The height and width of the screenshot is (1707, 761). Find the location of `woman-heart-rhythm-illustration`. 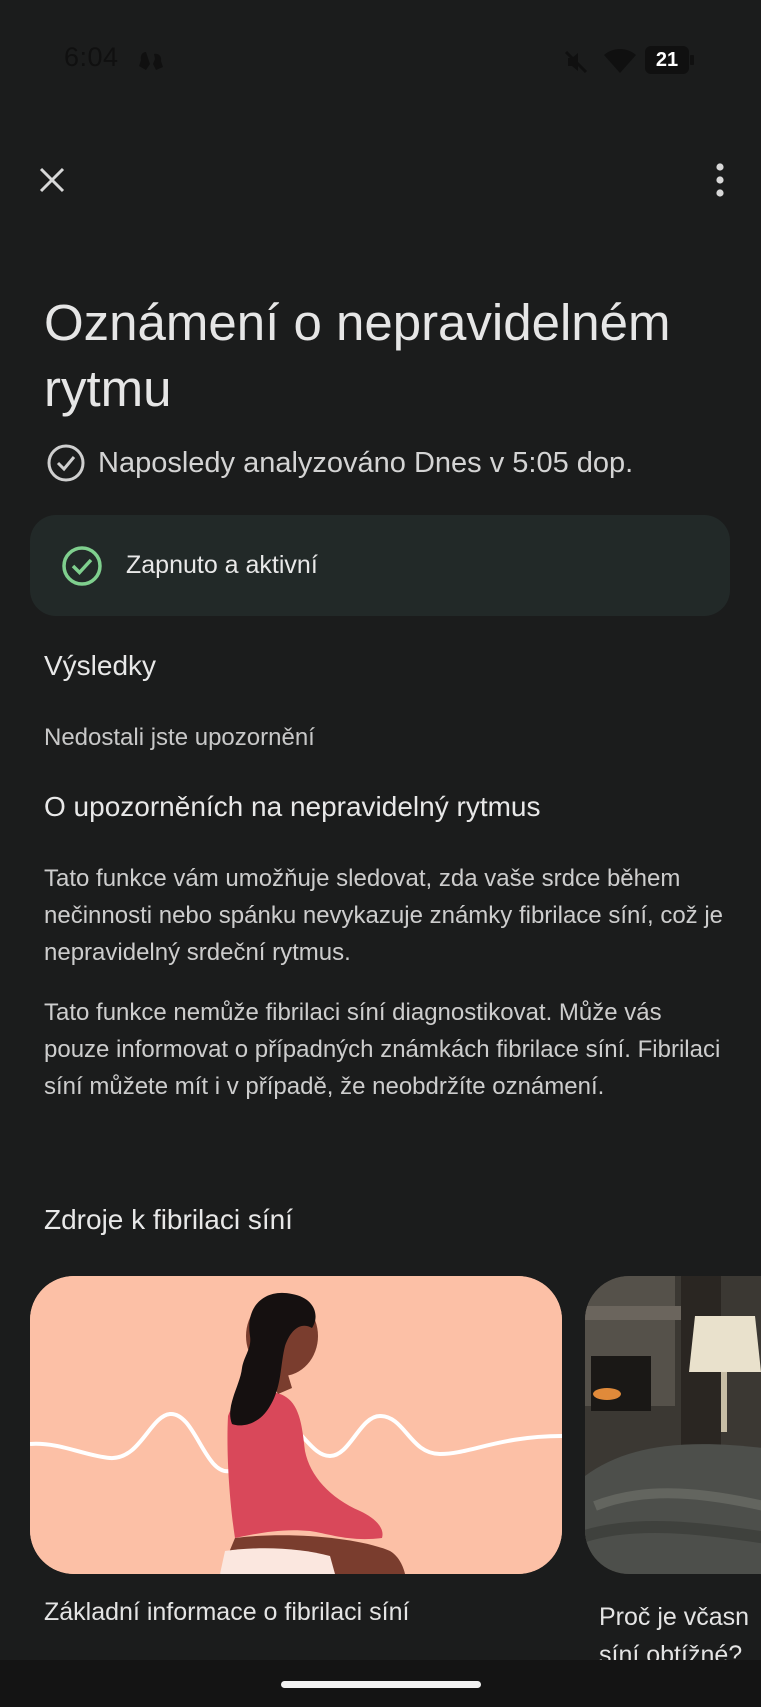

woman-heart-rhythm-illustration is located at coordinates (296, 1425).